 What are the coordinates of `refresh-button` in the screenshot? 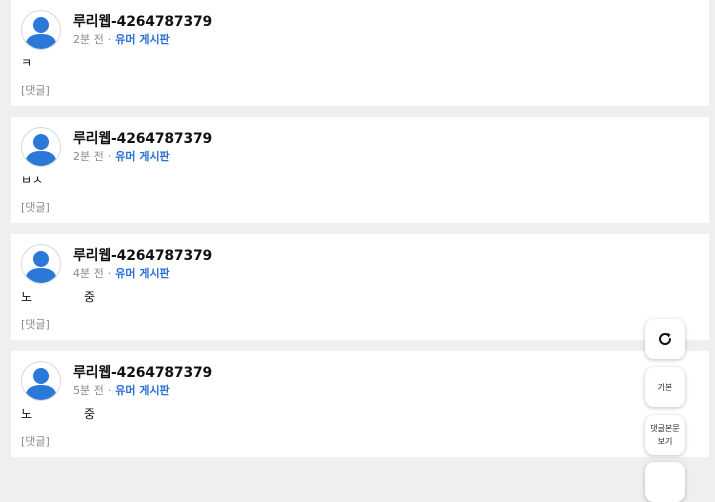 It's located at (665, 339).